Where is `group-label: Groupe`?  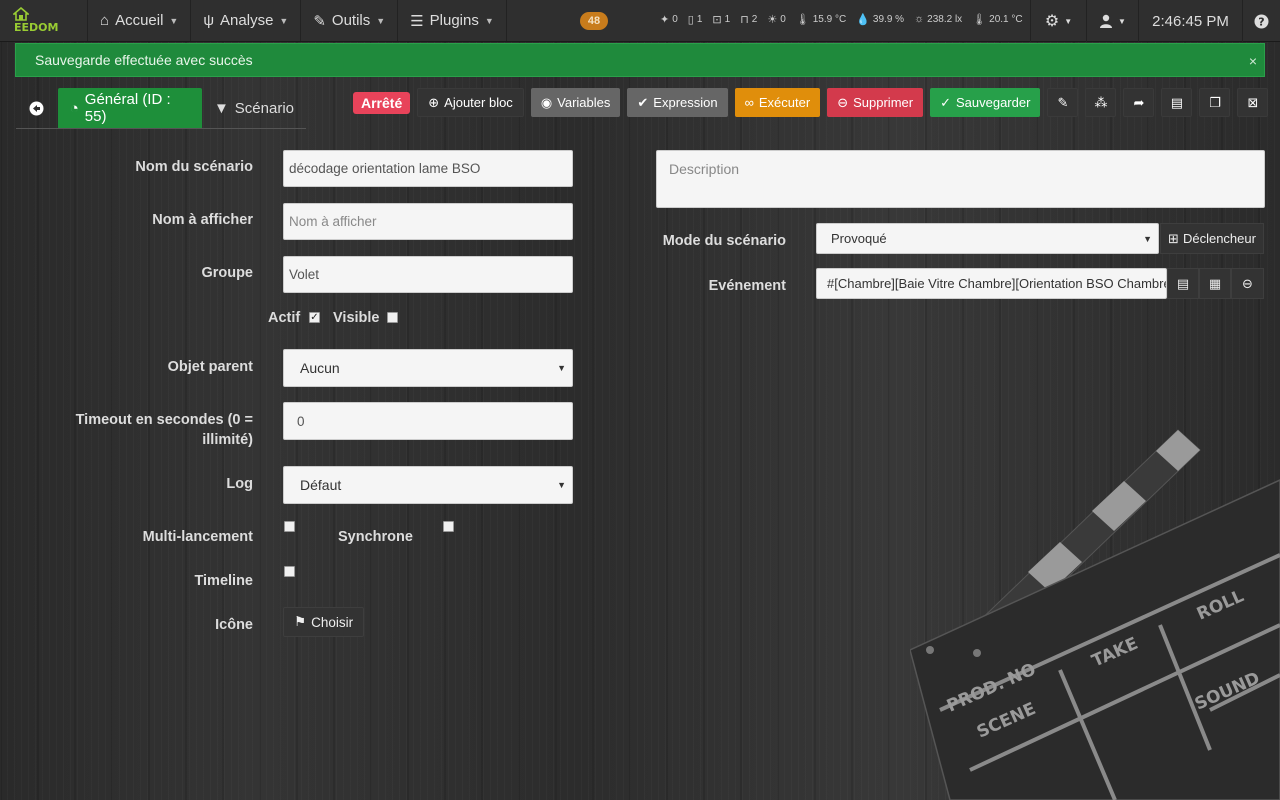
group-label: Groupe is located at coordinates (227, 273).